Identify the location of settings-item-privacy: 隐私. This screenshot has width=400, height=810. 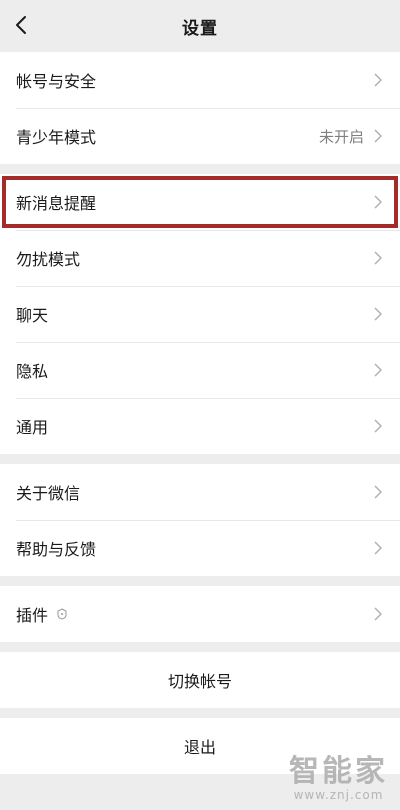
(200, 370).